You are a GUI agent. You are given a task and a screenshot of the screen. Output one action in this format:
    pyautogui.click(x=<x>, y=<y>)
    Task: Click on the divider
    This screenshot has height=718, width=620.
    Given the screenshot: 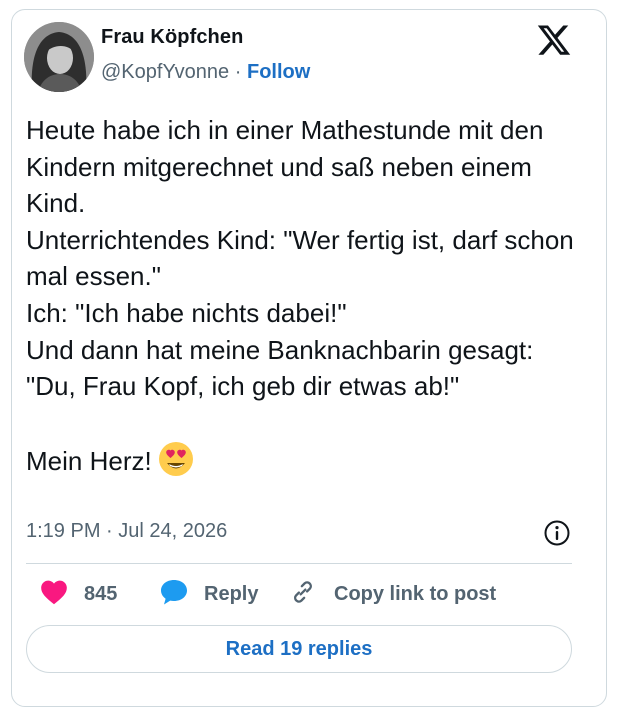 What is the action you would take?
    pyautogui.click(x=299, y=563)
    